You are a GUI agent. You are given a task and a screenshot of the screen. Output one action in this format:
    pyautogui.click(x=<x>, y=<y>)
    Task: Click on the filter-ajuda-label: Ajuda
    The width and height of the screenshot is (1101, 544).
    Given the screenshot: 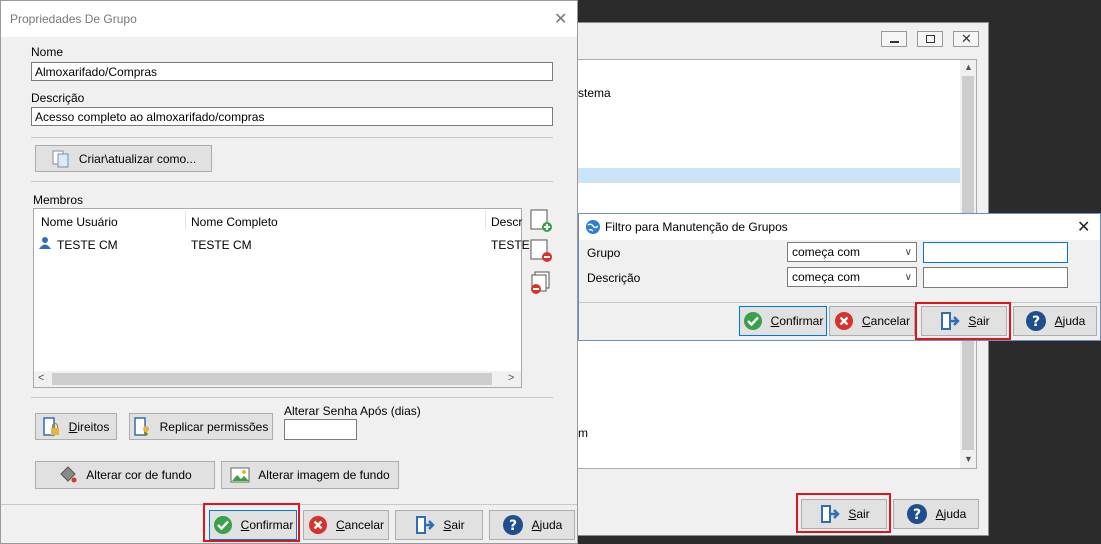 What is the action you would take?
    pyautogui.click(x=1070, y=321)
    